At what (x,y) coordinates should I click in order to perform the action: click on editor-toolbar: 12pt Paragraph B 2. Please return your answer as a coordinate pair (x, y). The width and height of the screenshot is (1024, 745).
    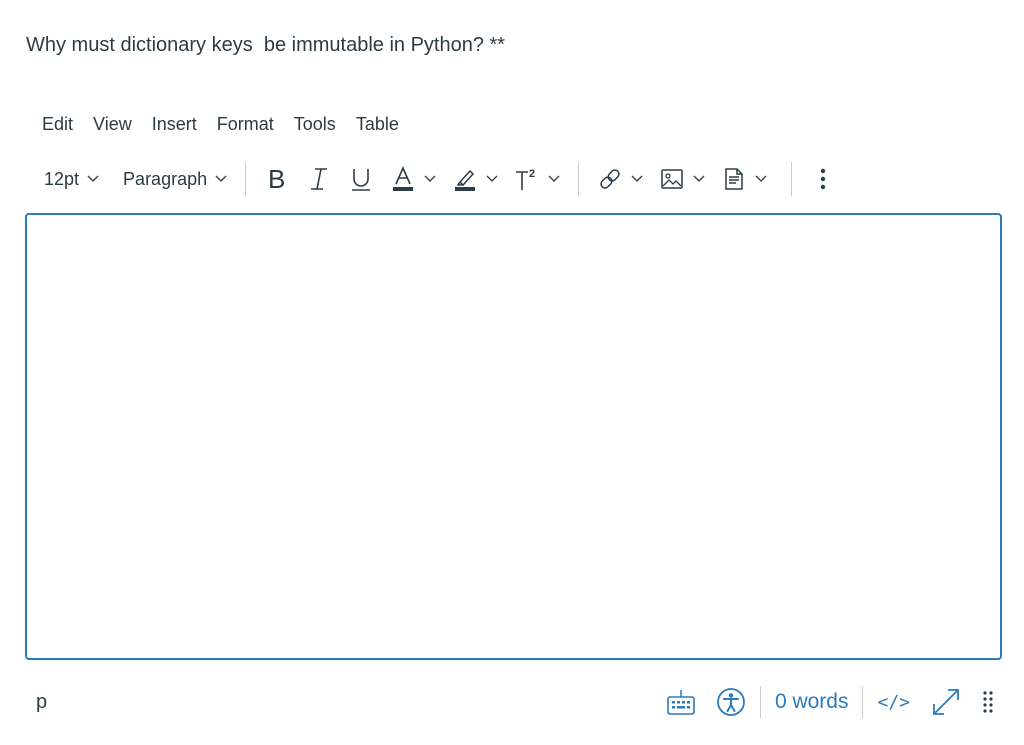
    Looking at the image, I should click on (511, 179).